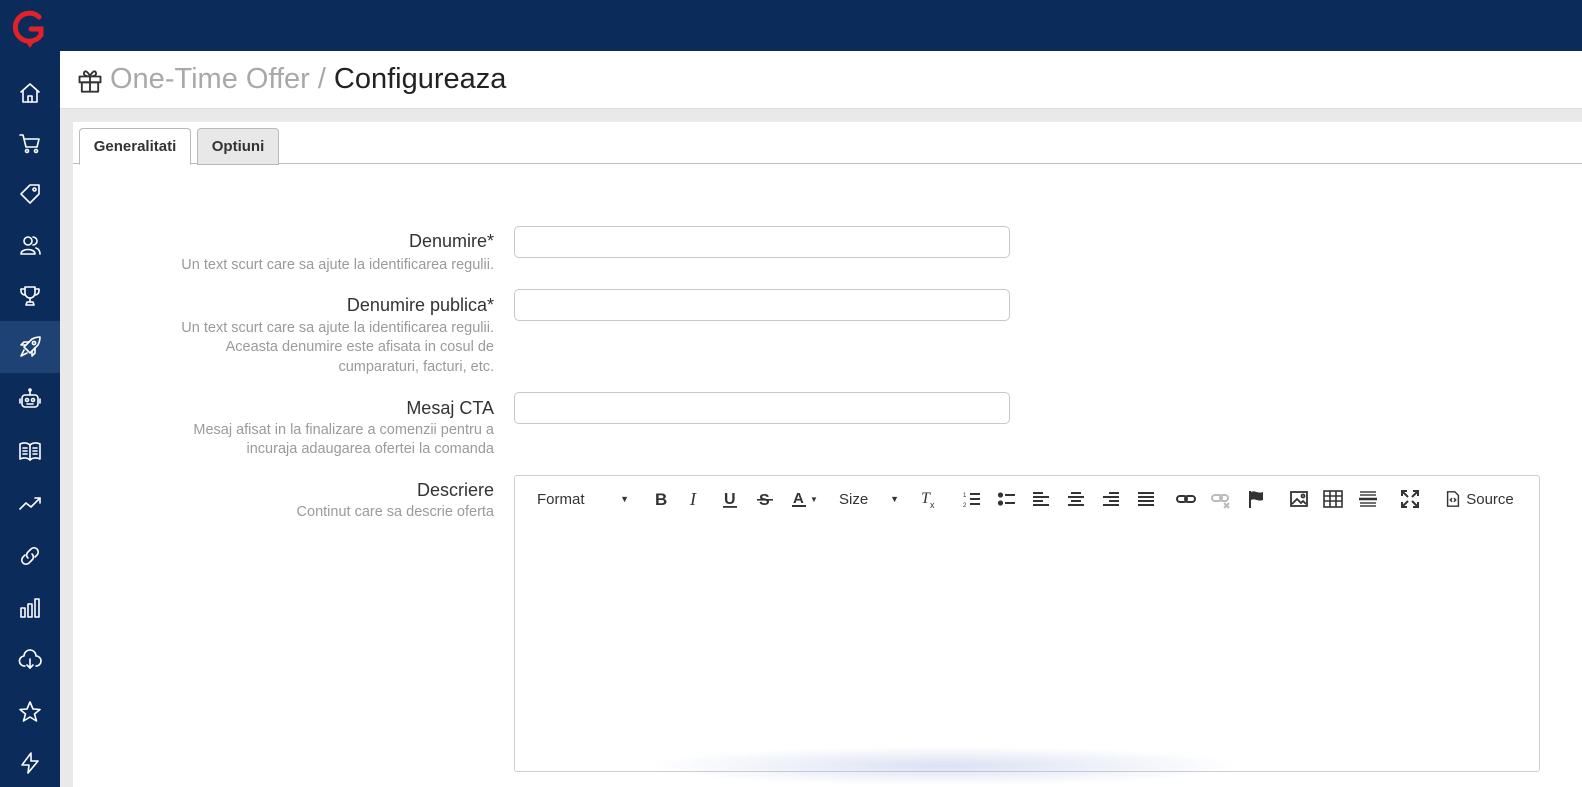 The height and width of the screenshot is (787, 1582). I want to click on align-left-button, so click(1041, 499).